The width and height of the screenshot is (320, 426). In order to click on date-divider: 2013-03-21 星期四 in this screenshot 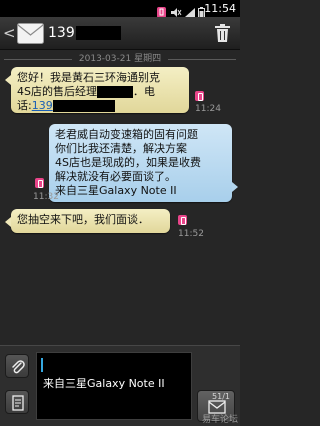, I will do `click(120, 59)`.